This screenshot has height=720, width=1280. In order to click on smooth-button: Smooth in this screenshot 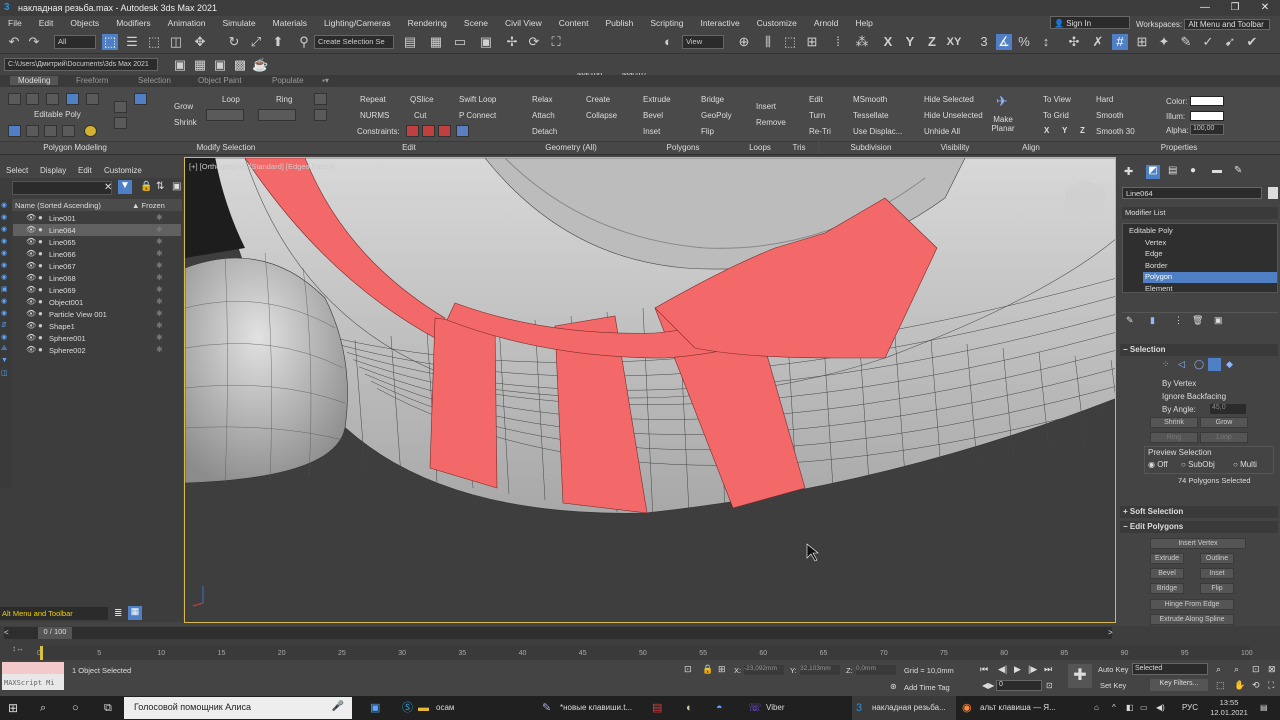, I will do `click(1110, 115)`.